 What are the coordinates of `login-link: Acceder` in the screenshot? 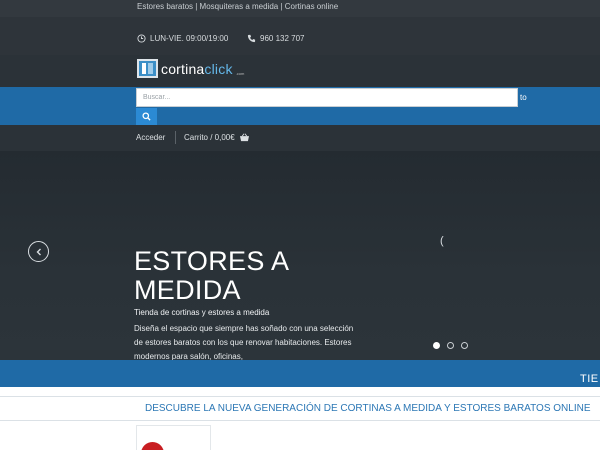 It's located at (150, 137).